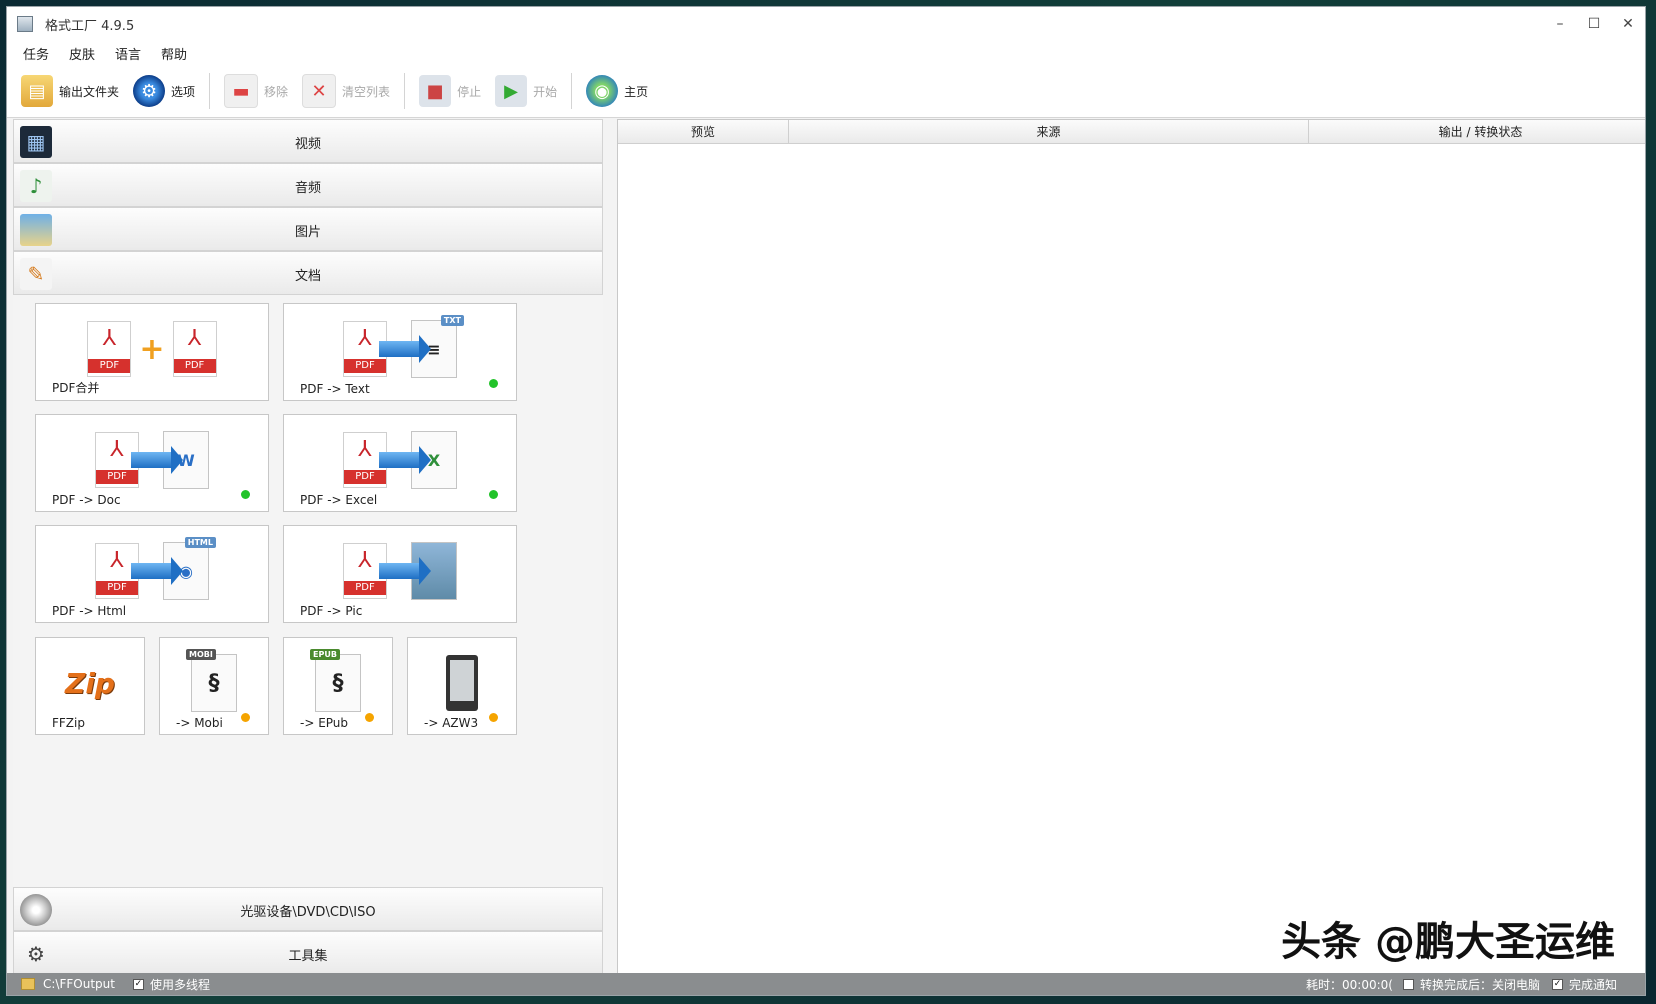  I want to click on home-label: 主页, so click(636, 91).